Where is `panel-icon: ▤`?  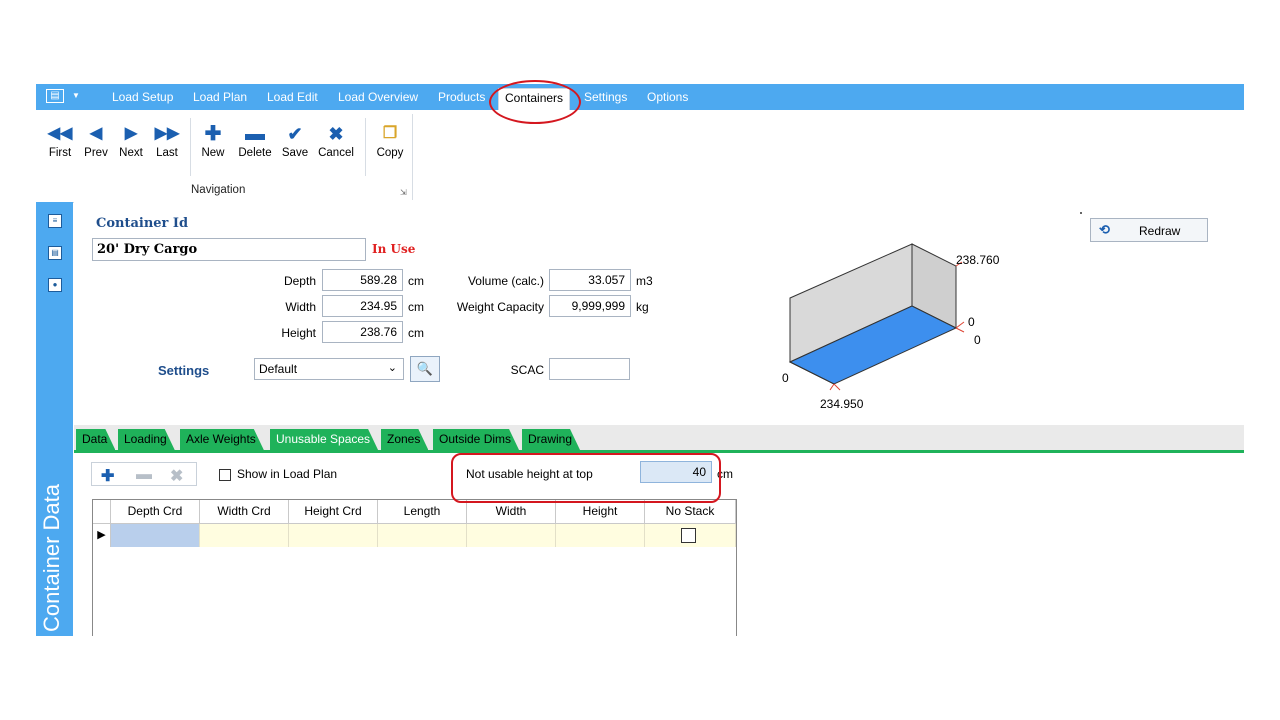 panel-icon: ▤ is located at coordinates (55, 96).